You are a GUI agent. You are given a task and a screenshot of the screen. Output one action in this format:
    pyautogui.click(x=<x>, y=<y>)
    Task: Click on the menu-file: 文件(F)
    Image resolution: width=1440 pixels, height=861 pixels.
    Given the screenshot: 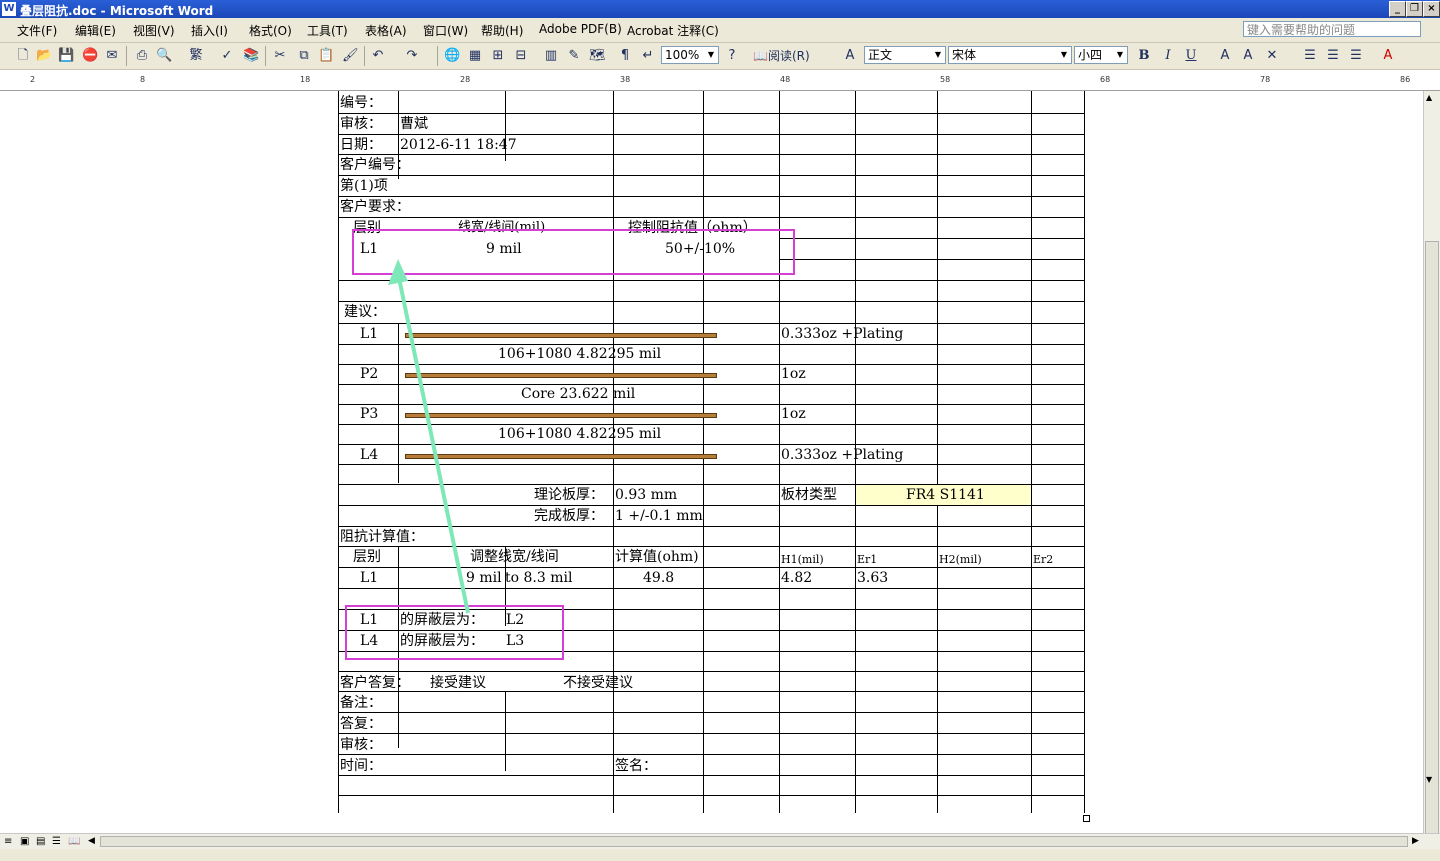 What is the action you would take?
    pyautogui.click(x=37, y=30)
    